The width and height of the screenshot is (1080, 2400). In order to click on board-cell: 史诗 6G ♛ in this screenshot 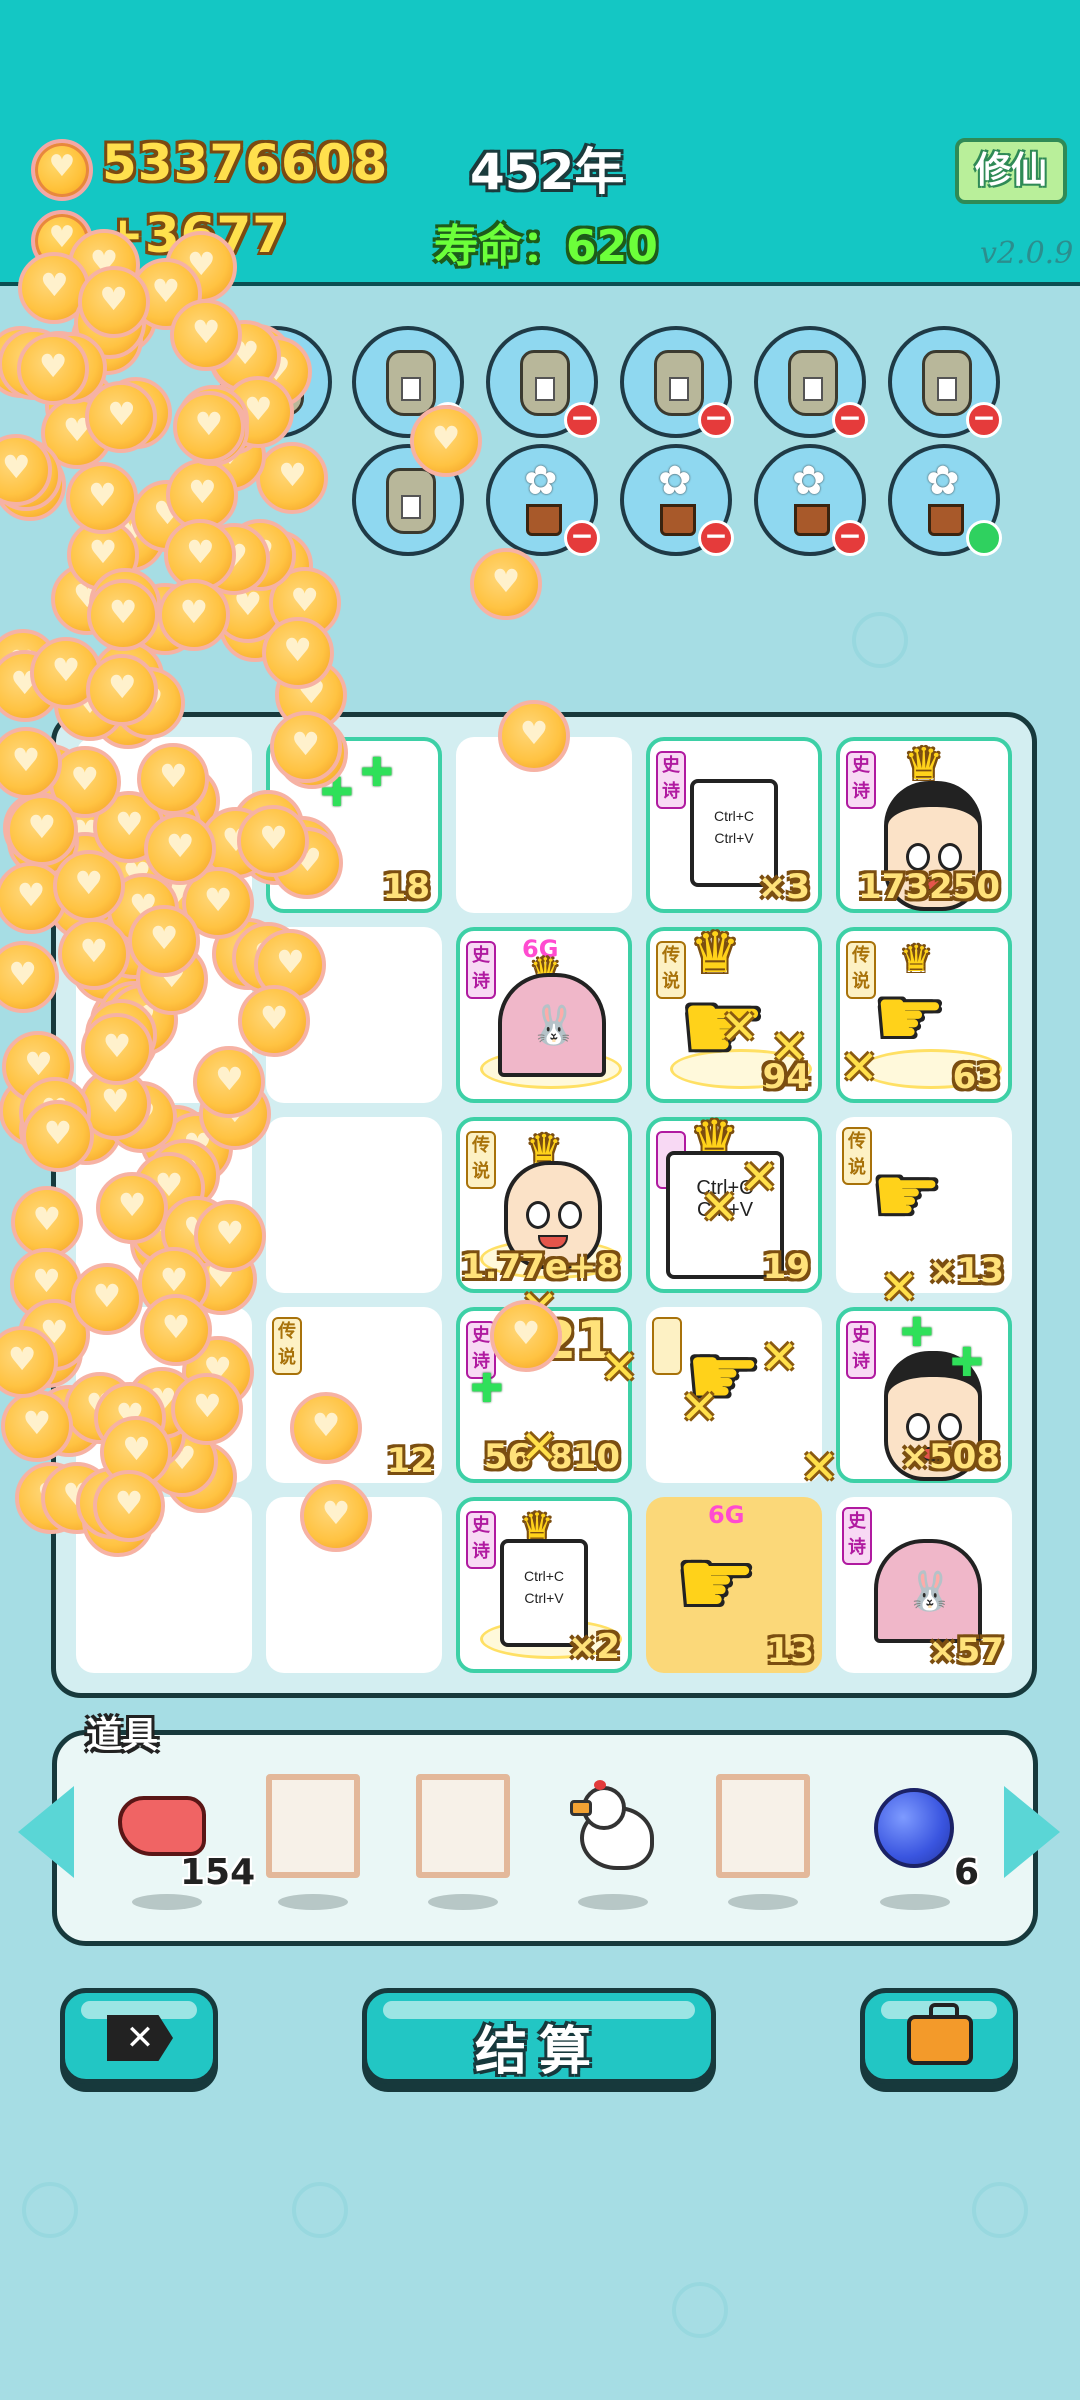, I will do `click(544, 1015)`.